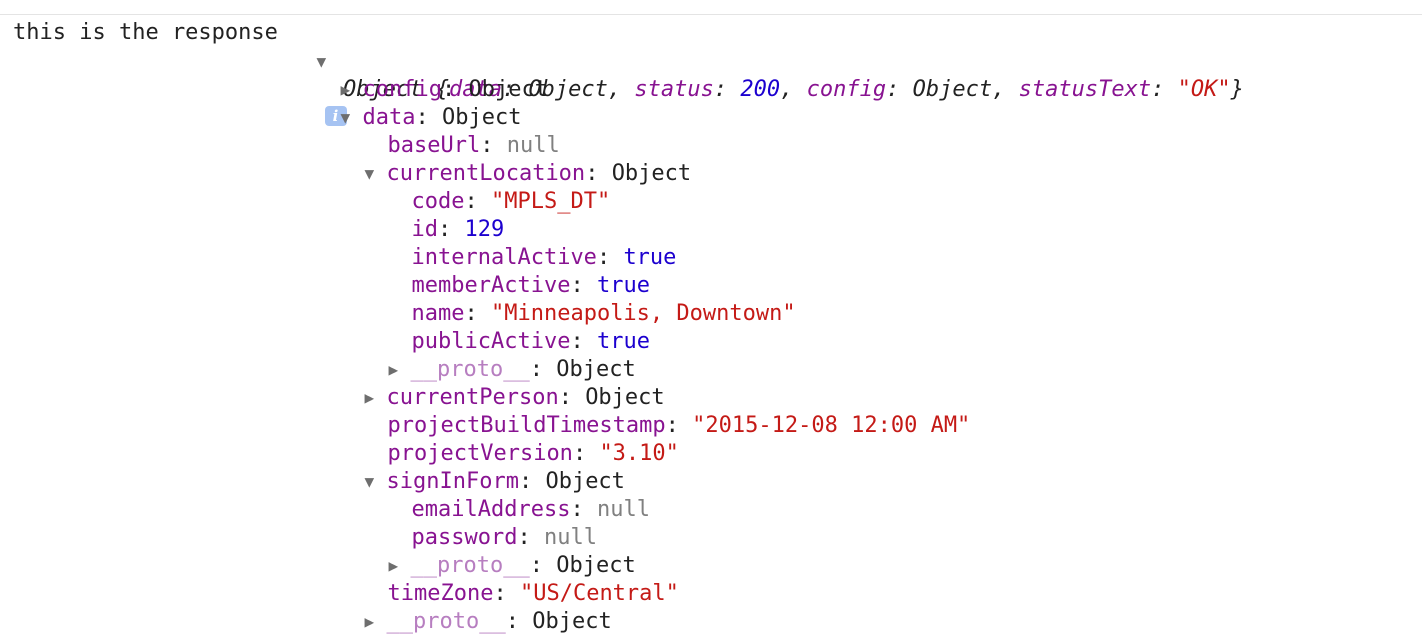  What do you see at coordinates (151, 13) in the screenshot?
I see `cut-line-sep` at bounding box center [151, 13].